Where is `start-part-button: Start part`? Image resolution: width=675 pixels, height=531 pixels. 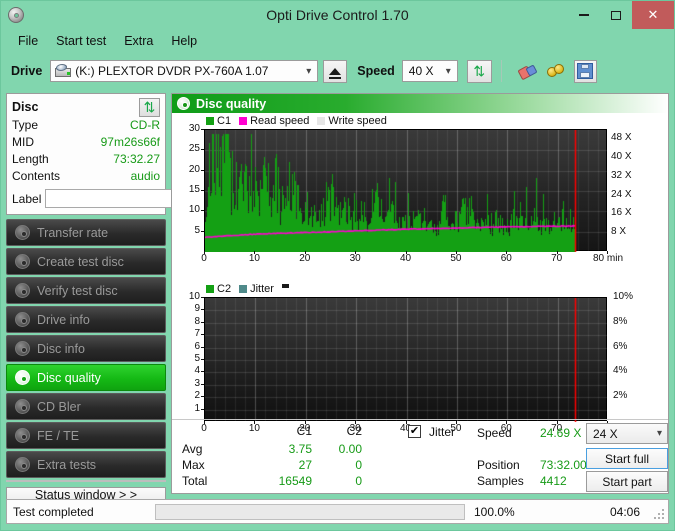
start-part-button: Start part is located at coordinates (627, 481).